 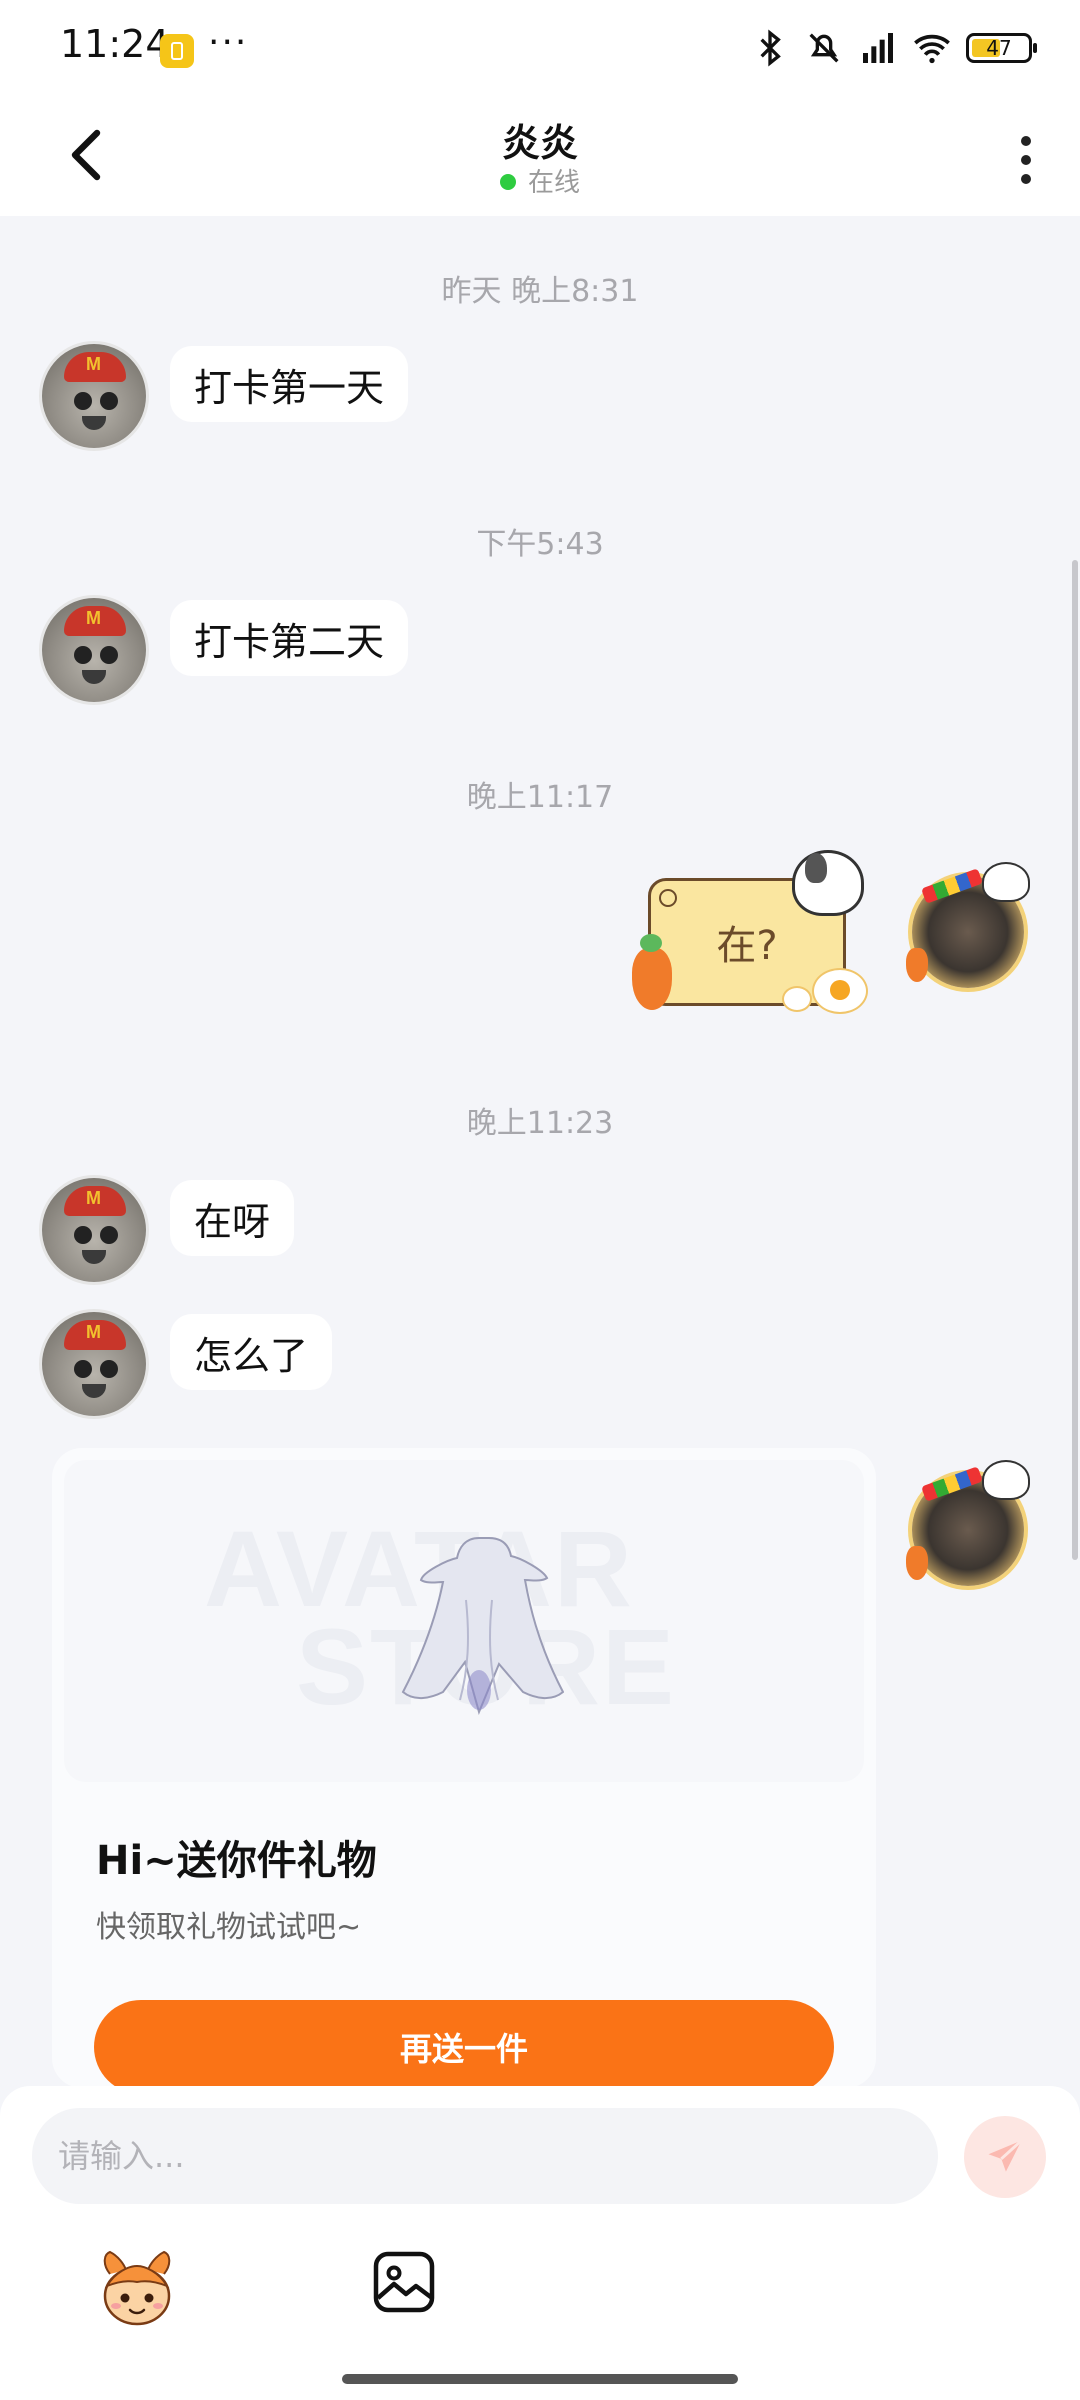 What do you see at coordinates (228, 42) in the screenshot?
I see `status-more-dots: ···` at bounding box center [228, 42].